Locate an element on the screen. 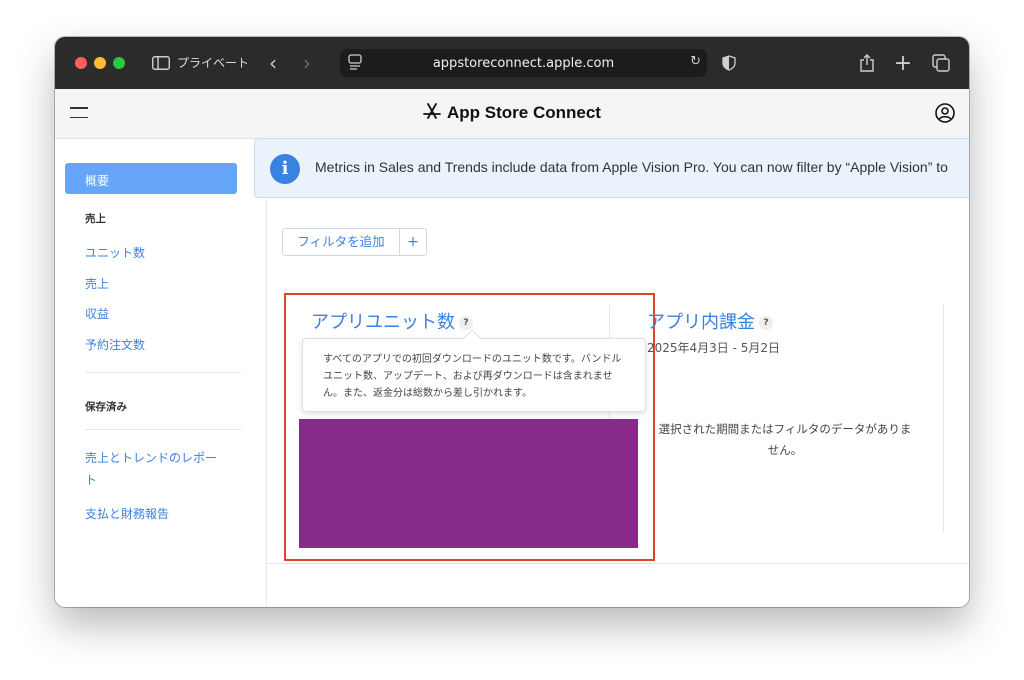 The image size is (1024, 680). address-bar: appstoreconnect.apple.com ↻ is located at coordinates (523, 63).